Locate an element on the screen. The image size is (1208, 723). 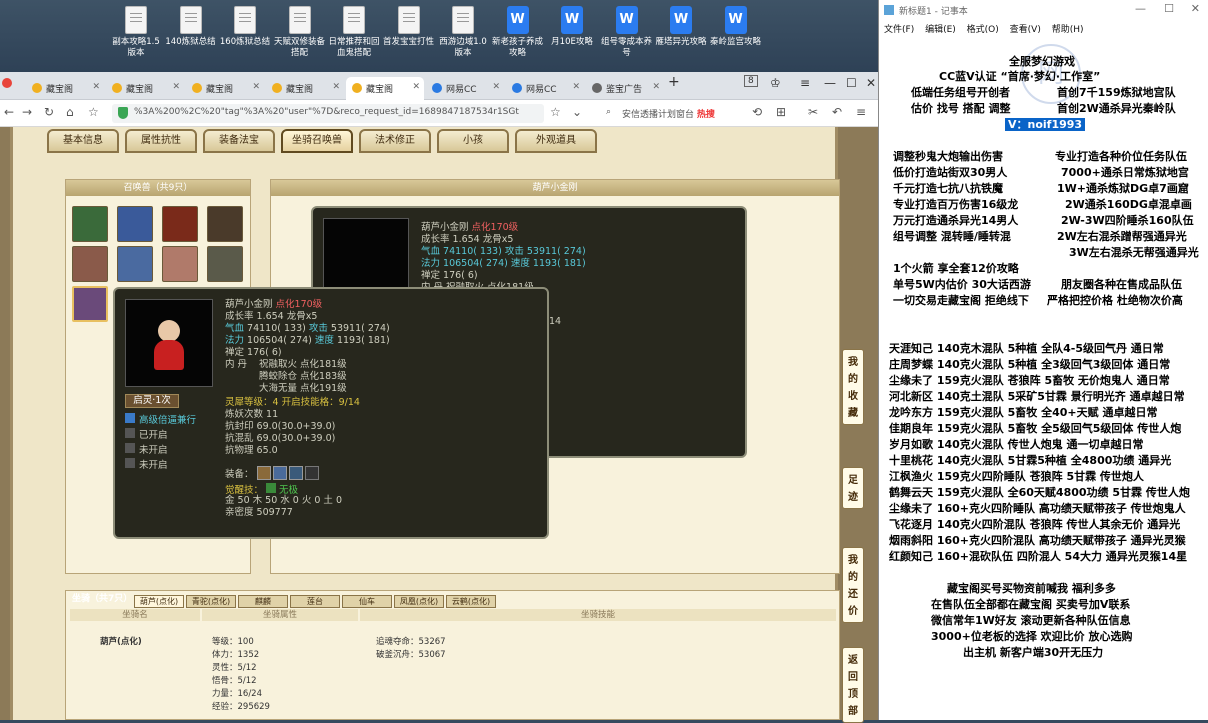
mount-tab: 葫芦(点化) is located at coordinates (159, 601).